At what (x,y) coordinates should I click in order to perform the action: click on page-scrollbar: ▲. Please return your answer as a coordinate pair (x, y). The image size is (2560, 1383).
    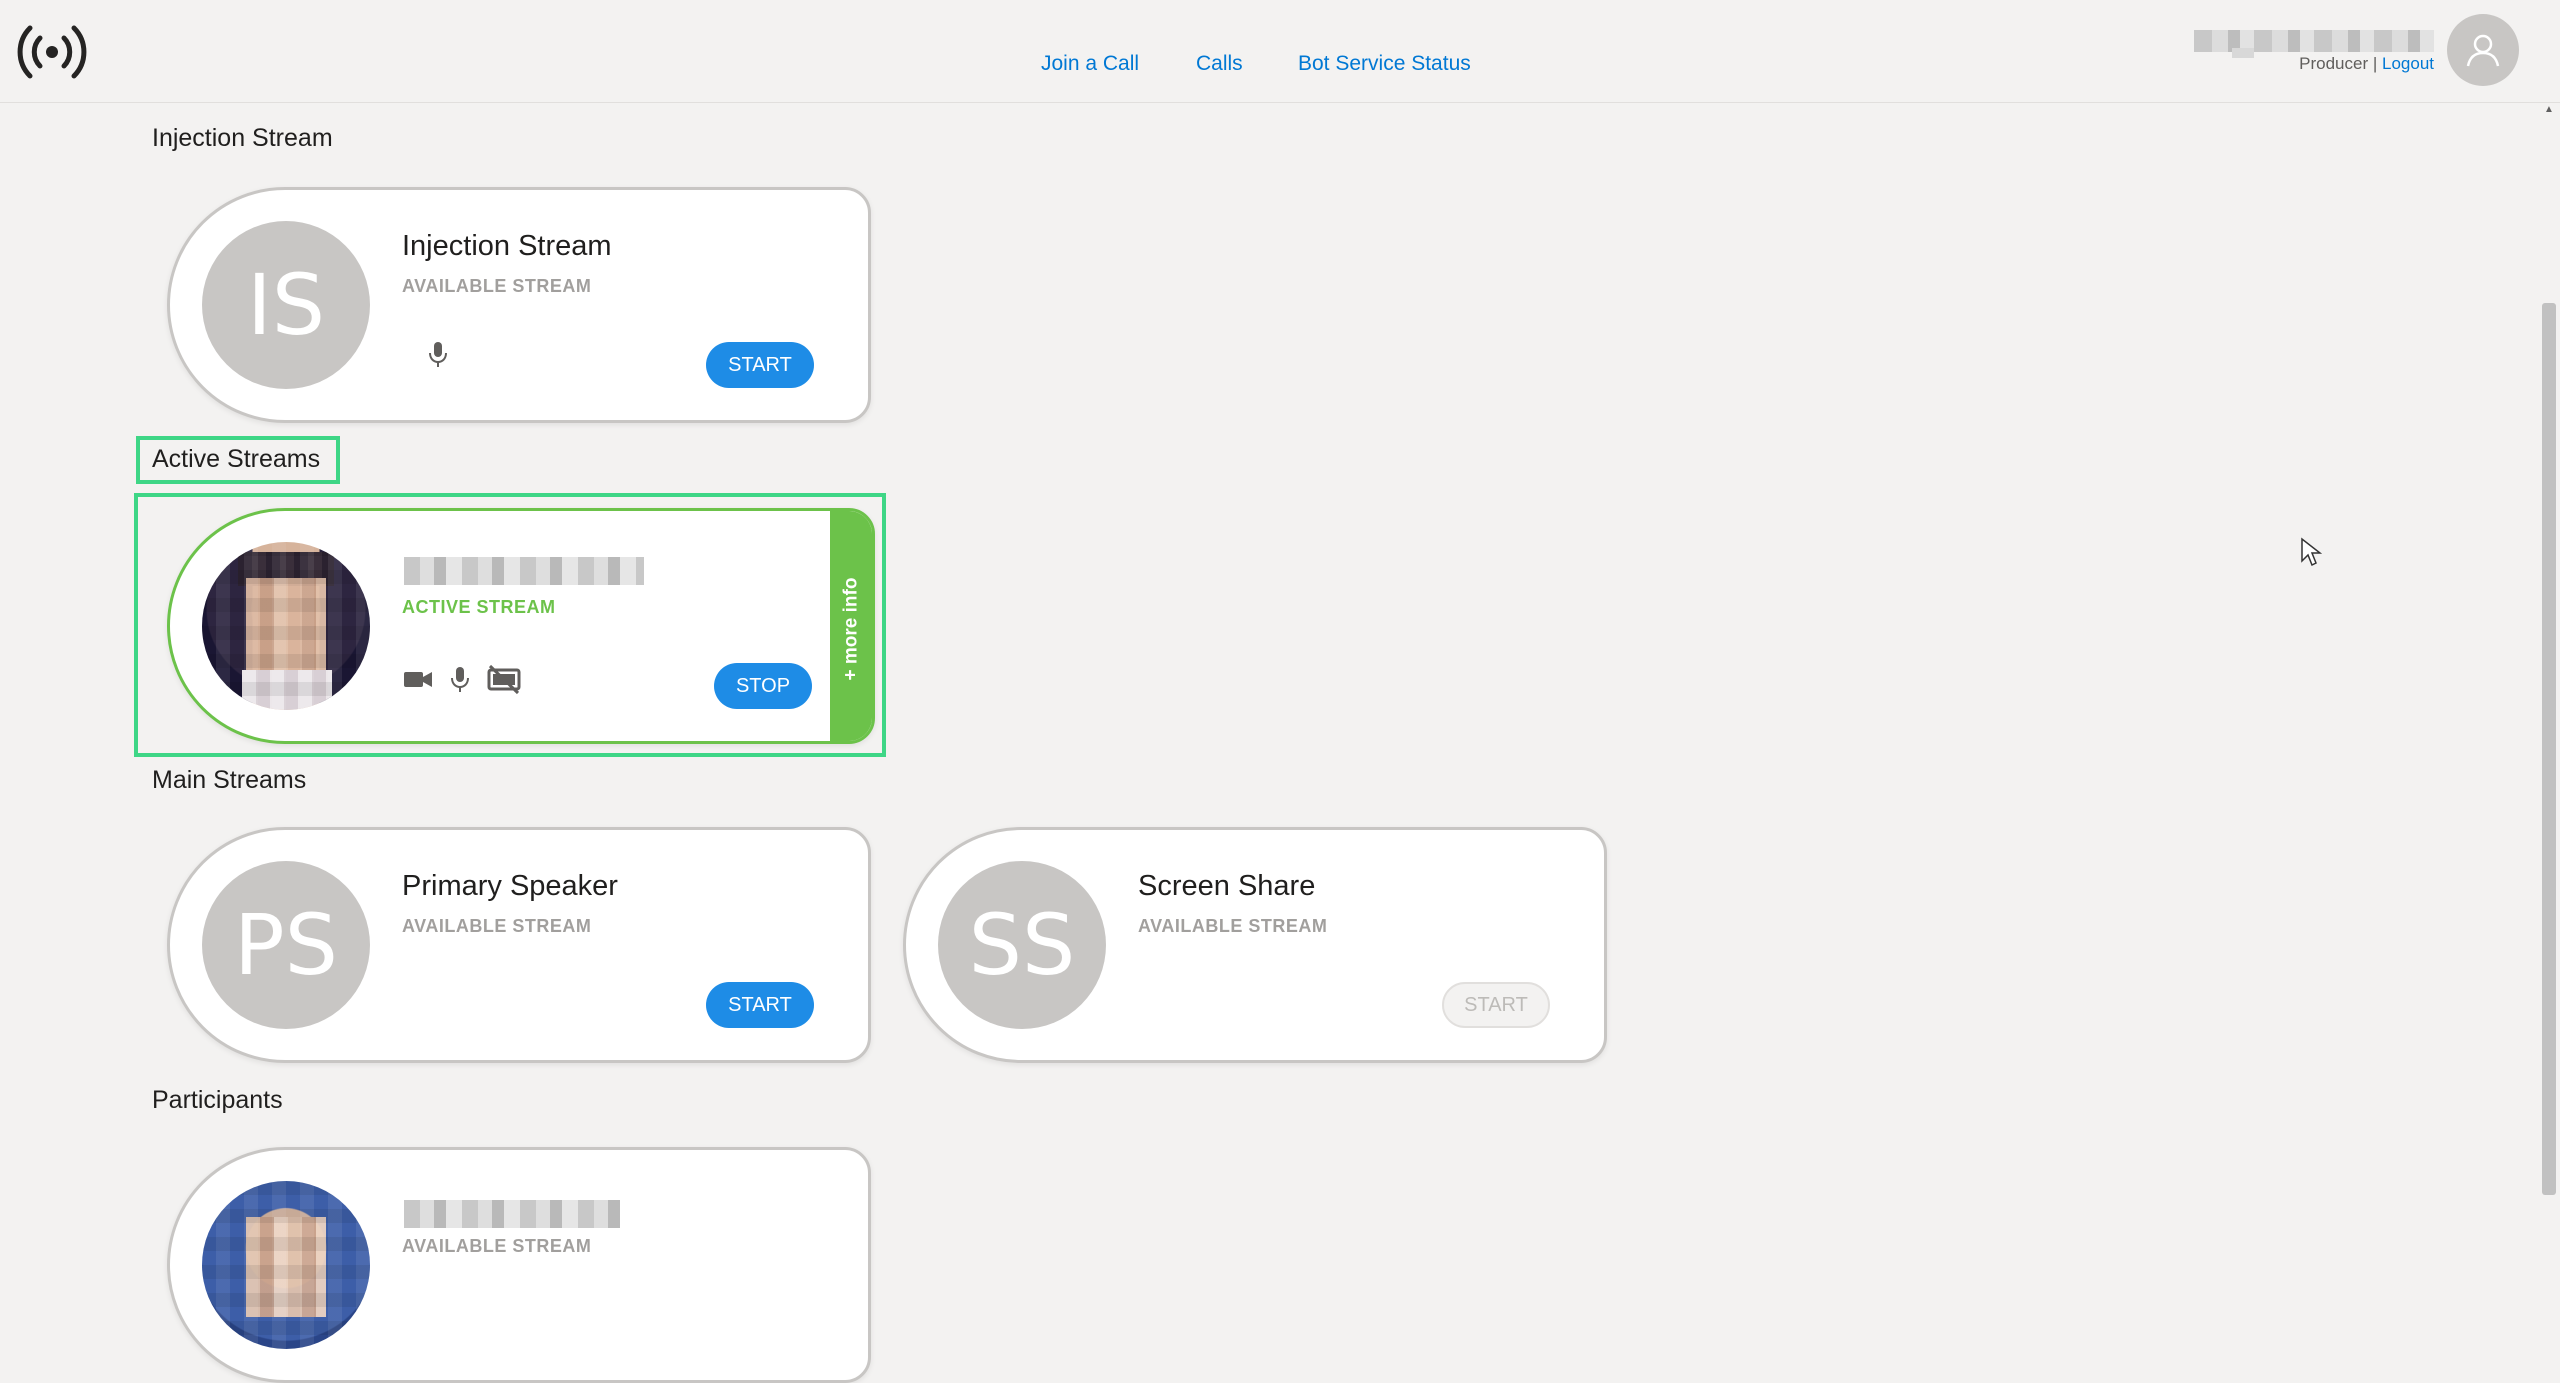
    Looking at the image, I should click on (2549, 687).